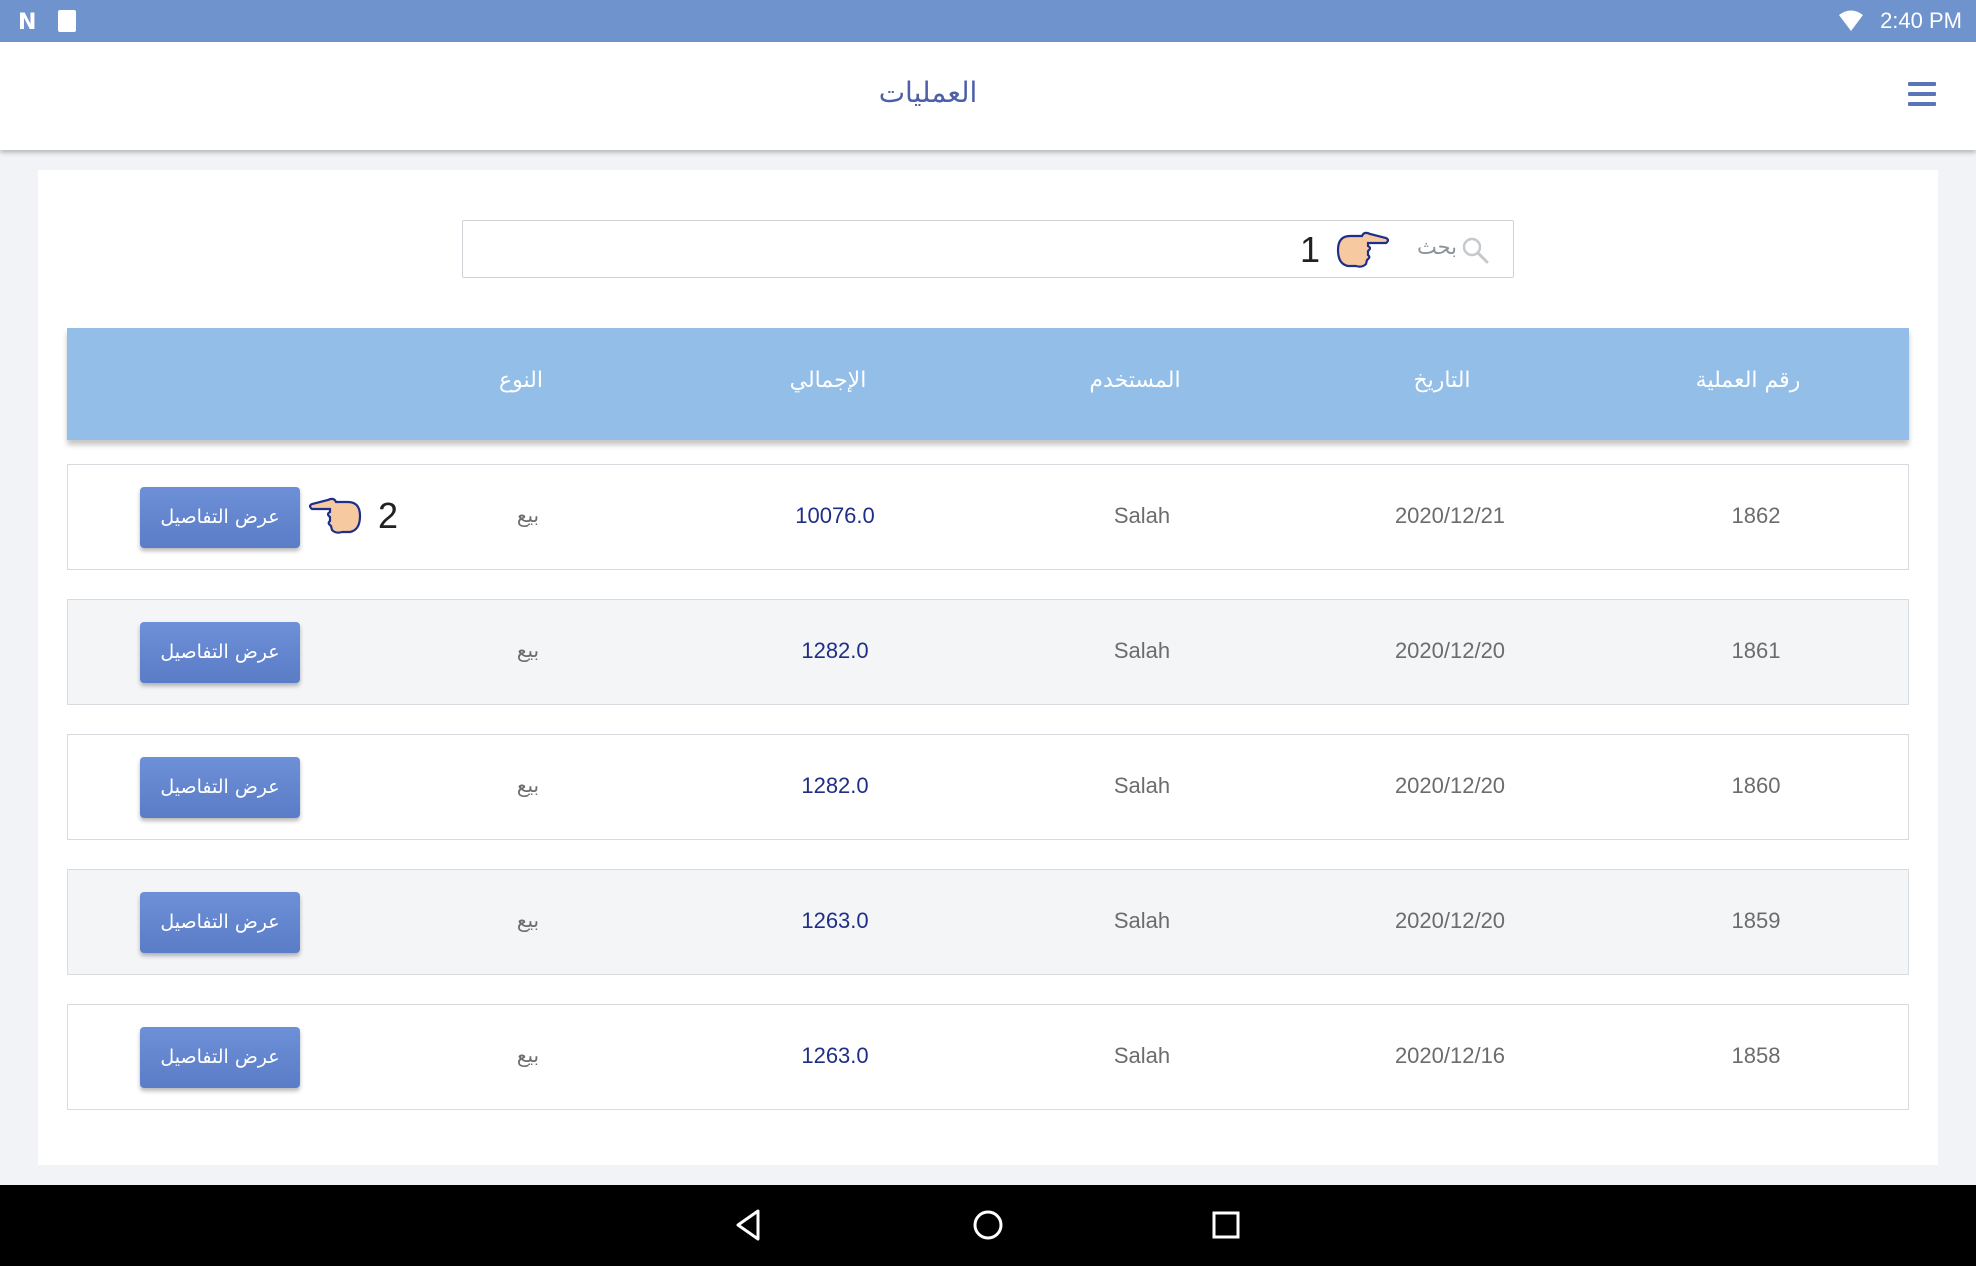 Image resolution: width=1976 pixels, height=1266 pixels. What do you see at coordinates (1756, 650) in the screenshot?
I see `cell-id: 1861` at bounding box center [1756, 650].